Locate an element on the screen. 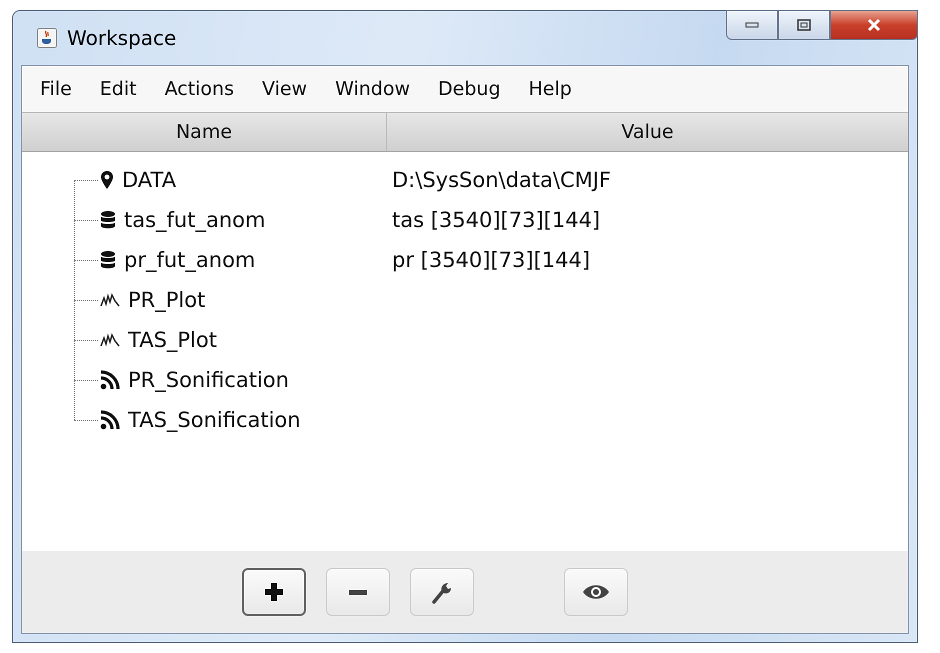 This screenshot has width=940, height=653. tree-item: tas_fut_anom is located at coordinates (195, 220).